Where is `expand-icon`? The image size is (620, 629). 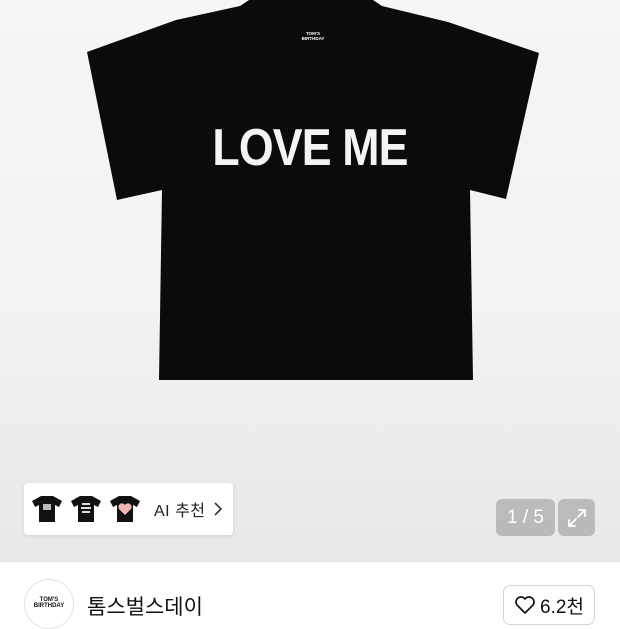 expand-icon is located at coordinates (576, 517).